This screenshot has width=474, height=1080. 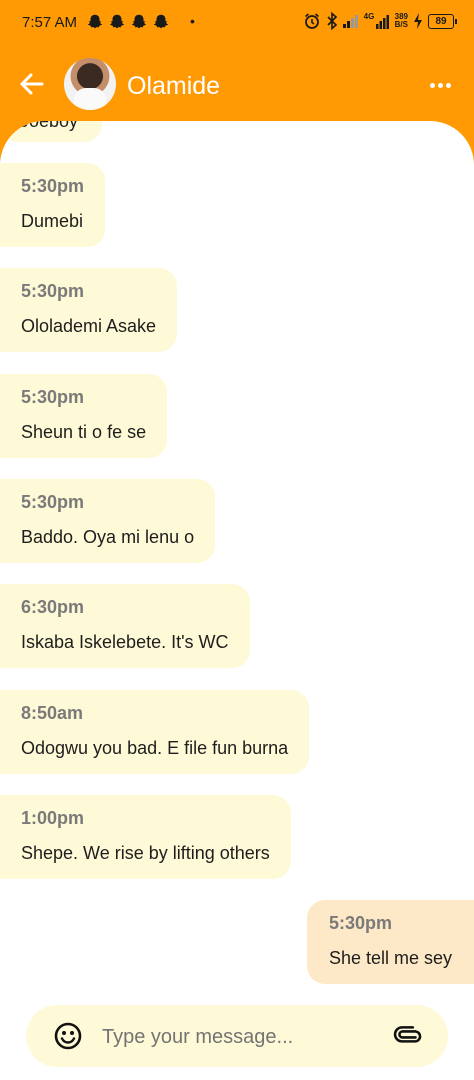 I want to click on battery-indicator: 89, so click(x=442, y=21).